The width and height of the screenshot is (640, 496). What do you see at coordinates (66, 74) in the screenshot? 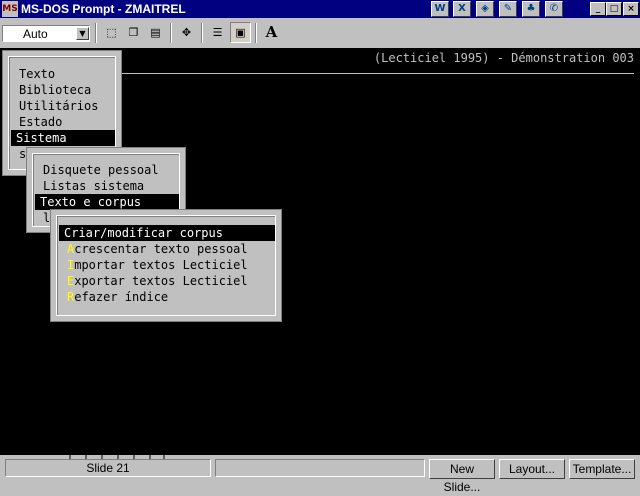
I see `menu-item-texto: Texto` at bounding box center [66, 74].